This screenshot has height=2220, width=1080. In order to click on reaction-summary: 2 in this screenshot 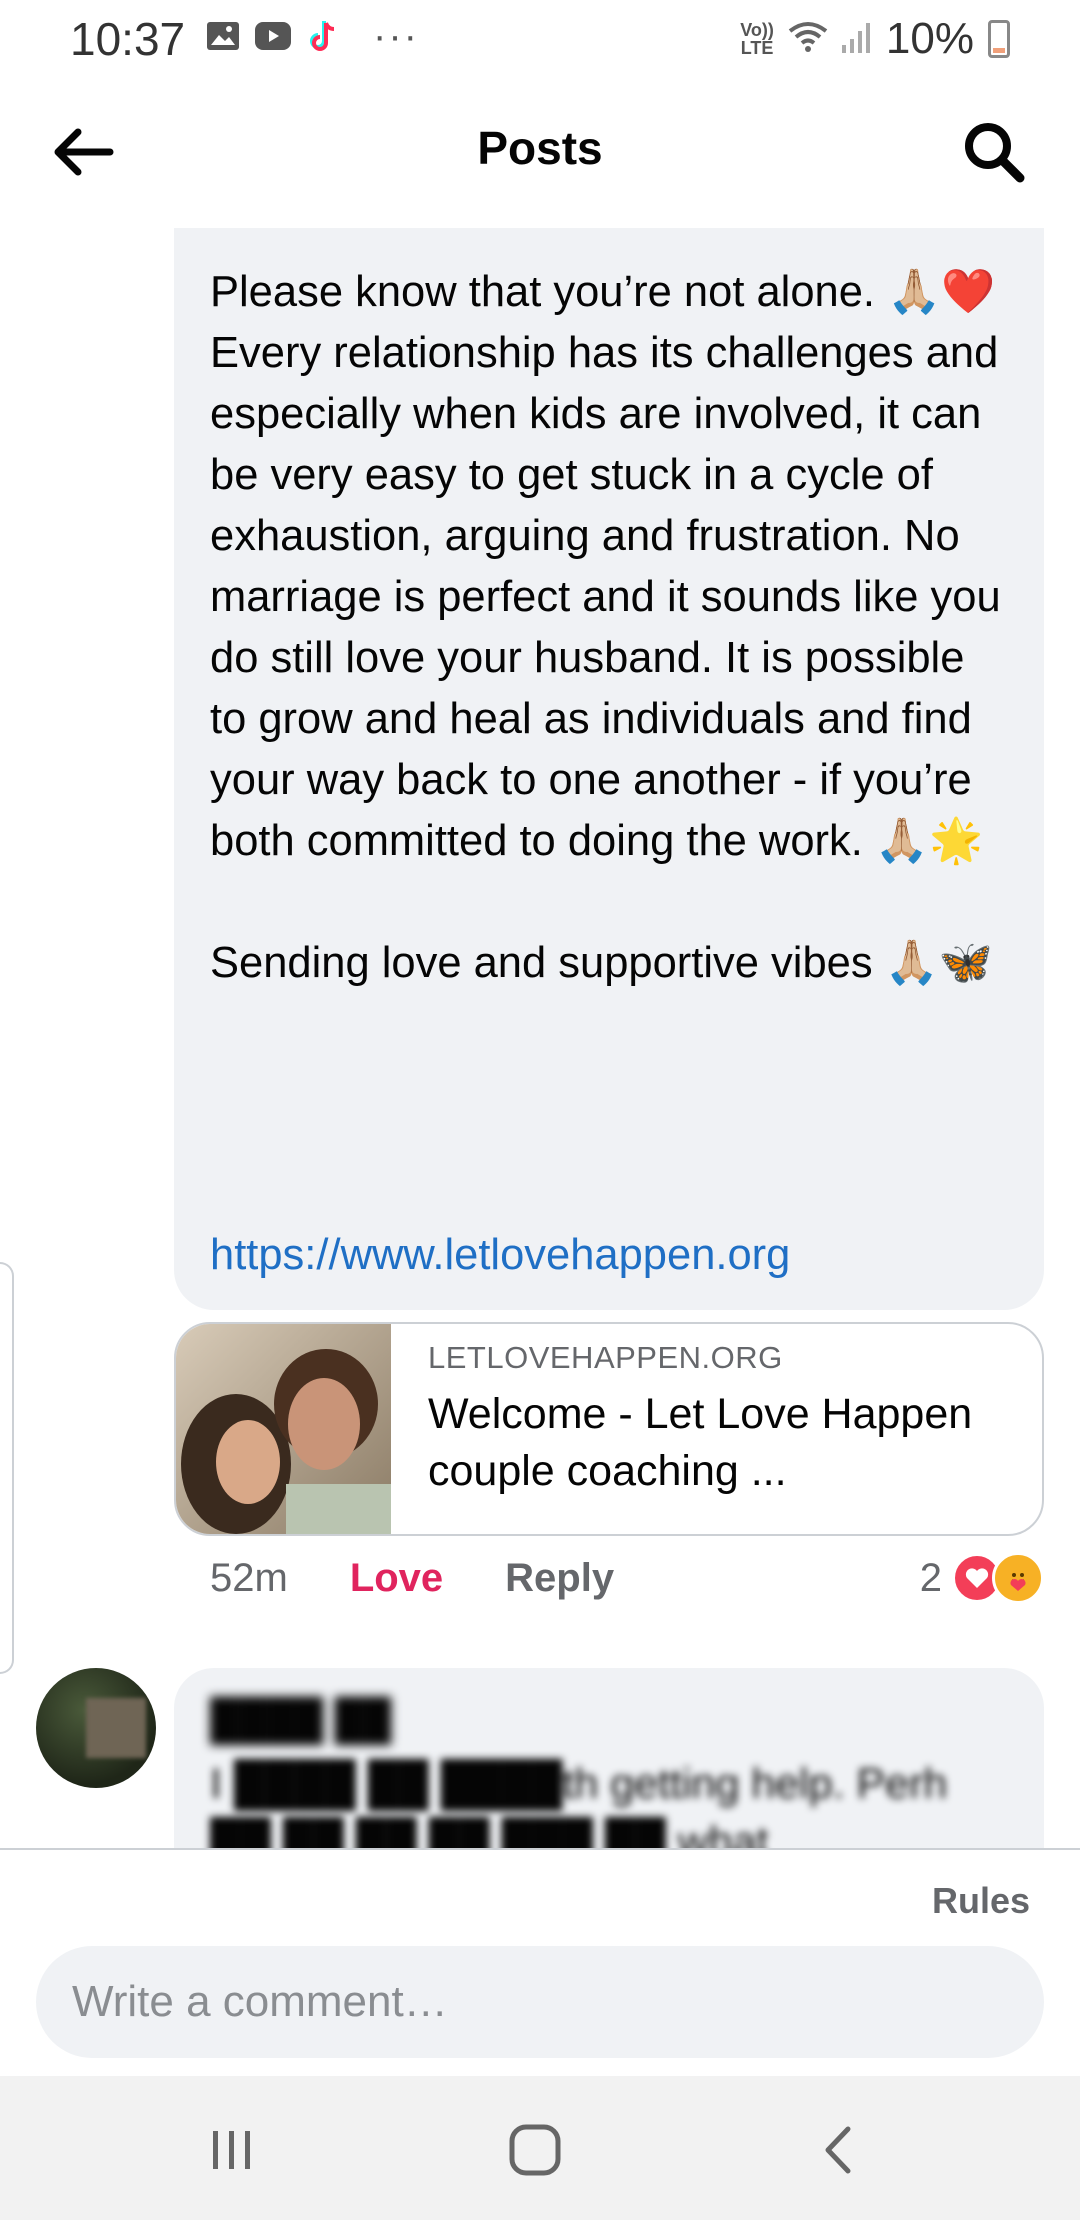, I will do `click(982, 1578)`.